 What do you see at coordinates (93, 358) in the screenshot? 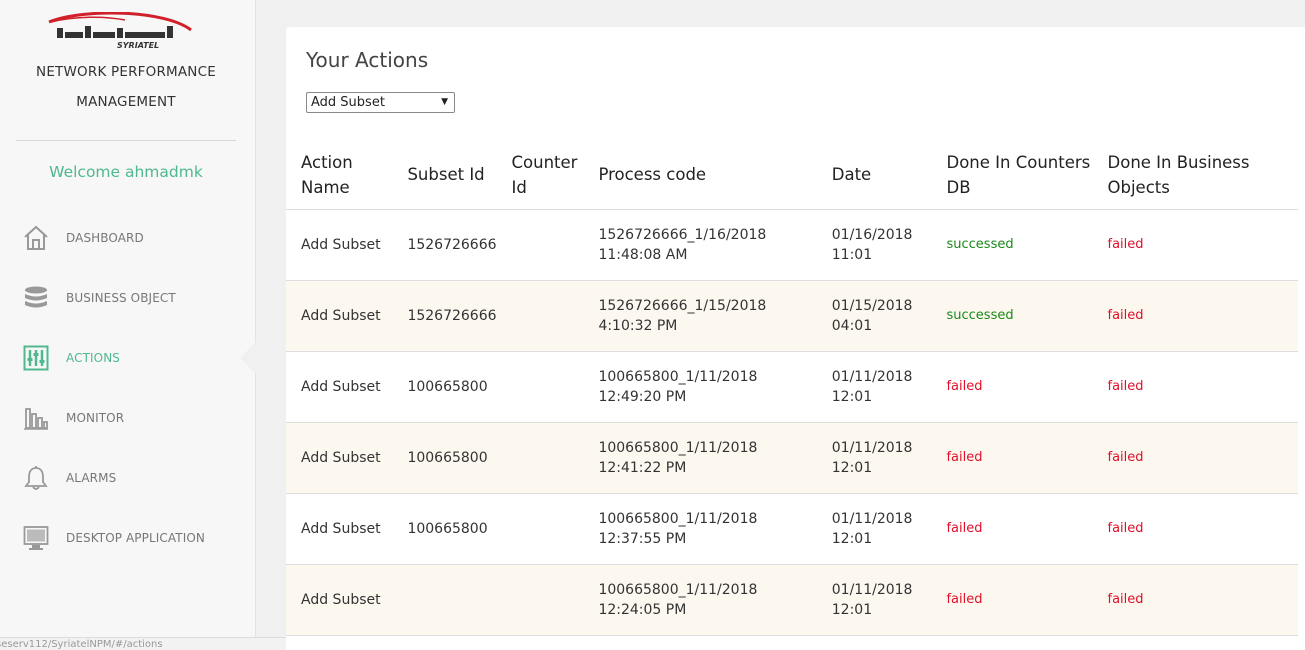
I see `sidebar-item-label: ACTIONS` at bounding box center [93, 358].